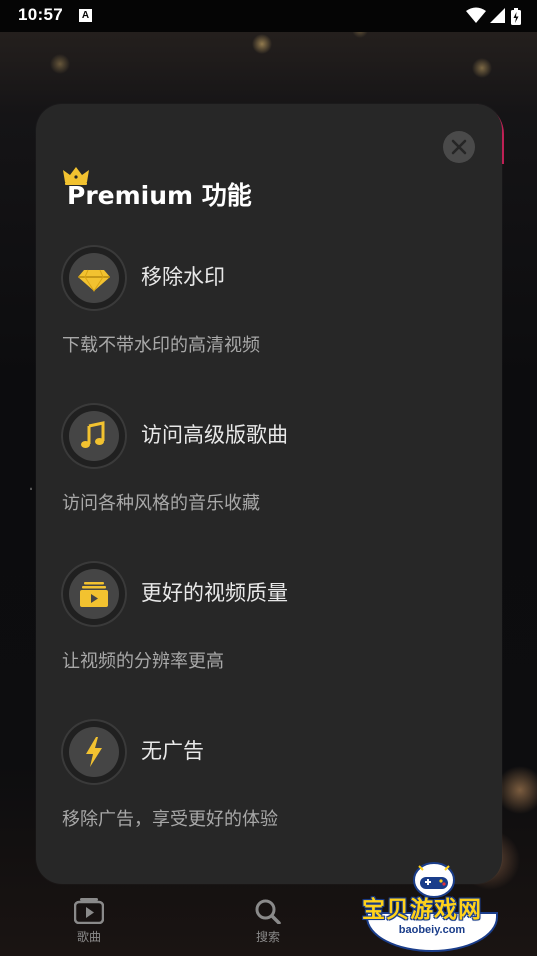 The width and height of the screenshot is (537, 956). I want to click on tab-search: 搜索, so click(268, 921).